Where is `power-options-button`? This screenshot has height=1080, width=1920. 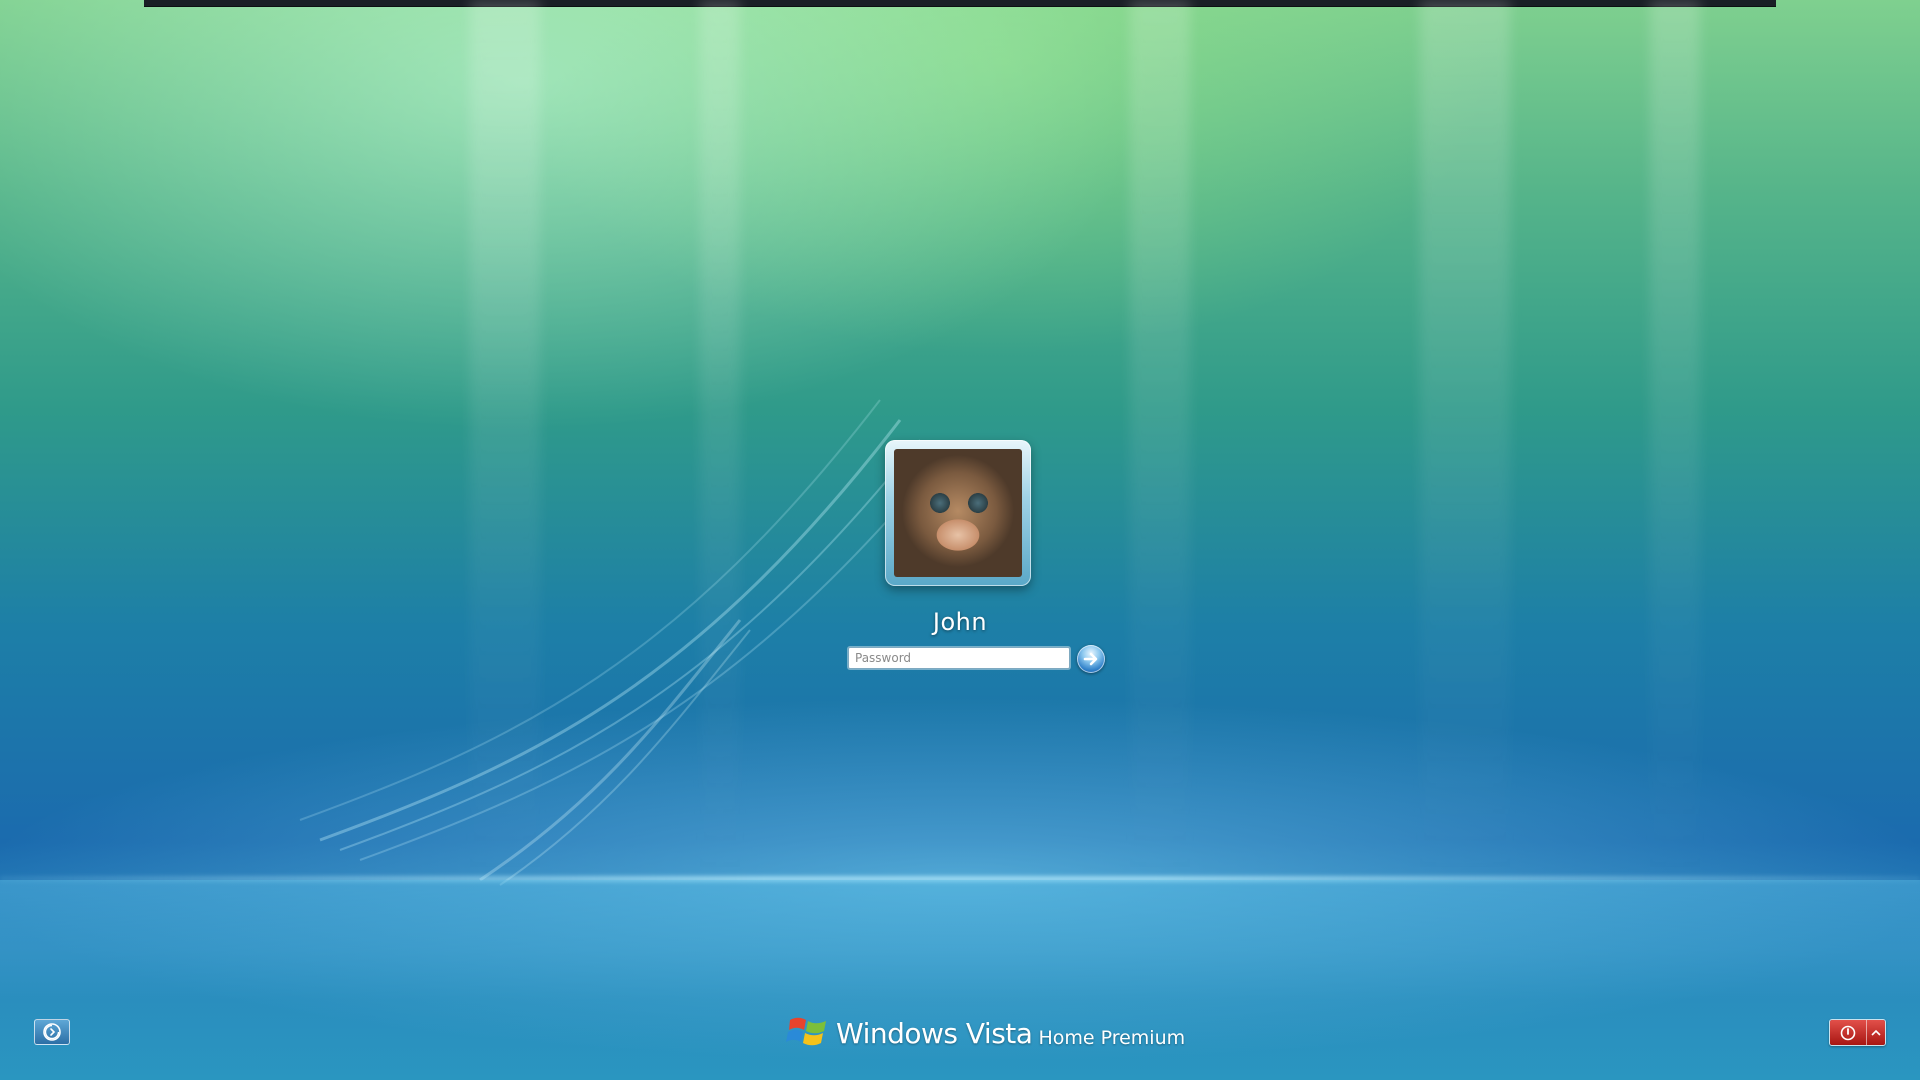
power-options-button is located at coordinates (1876, 1032).